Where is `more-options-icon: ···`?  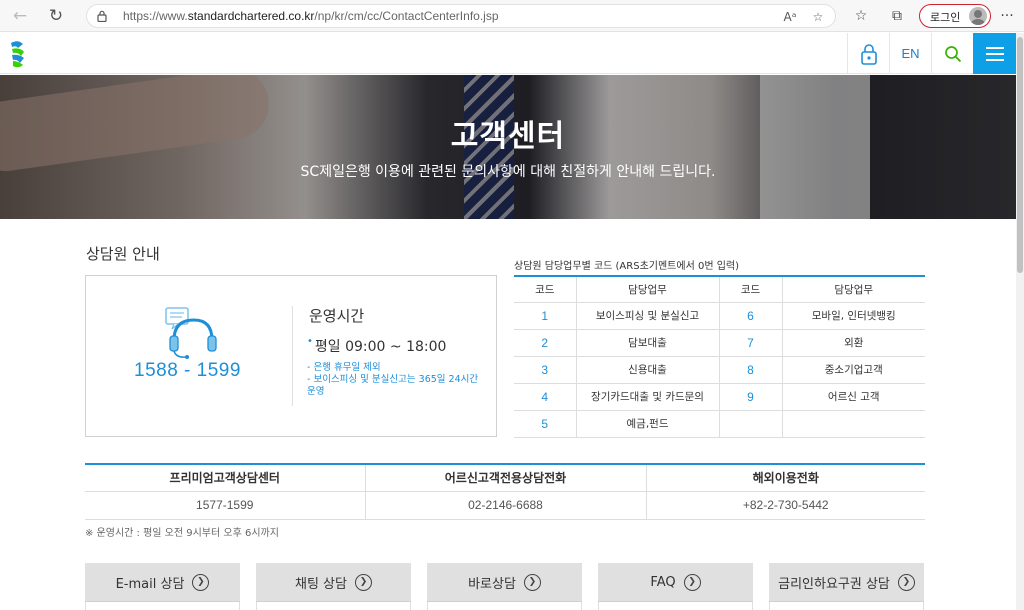 more-options-icon: ··· is located at coordinates (1007, 16).